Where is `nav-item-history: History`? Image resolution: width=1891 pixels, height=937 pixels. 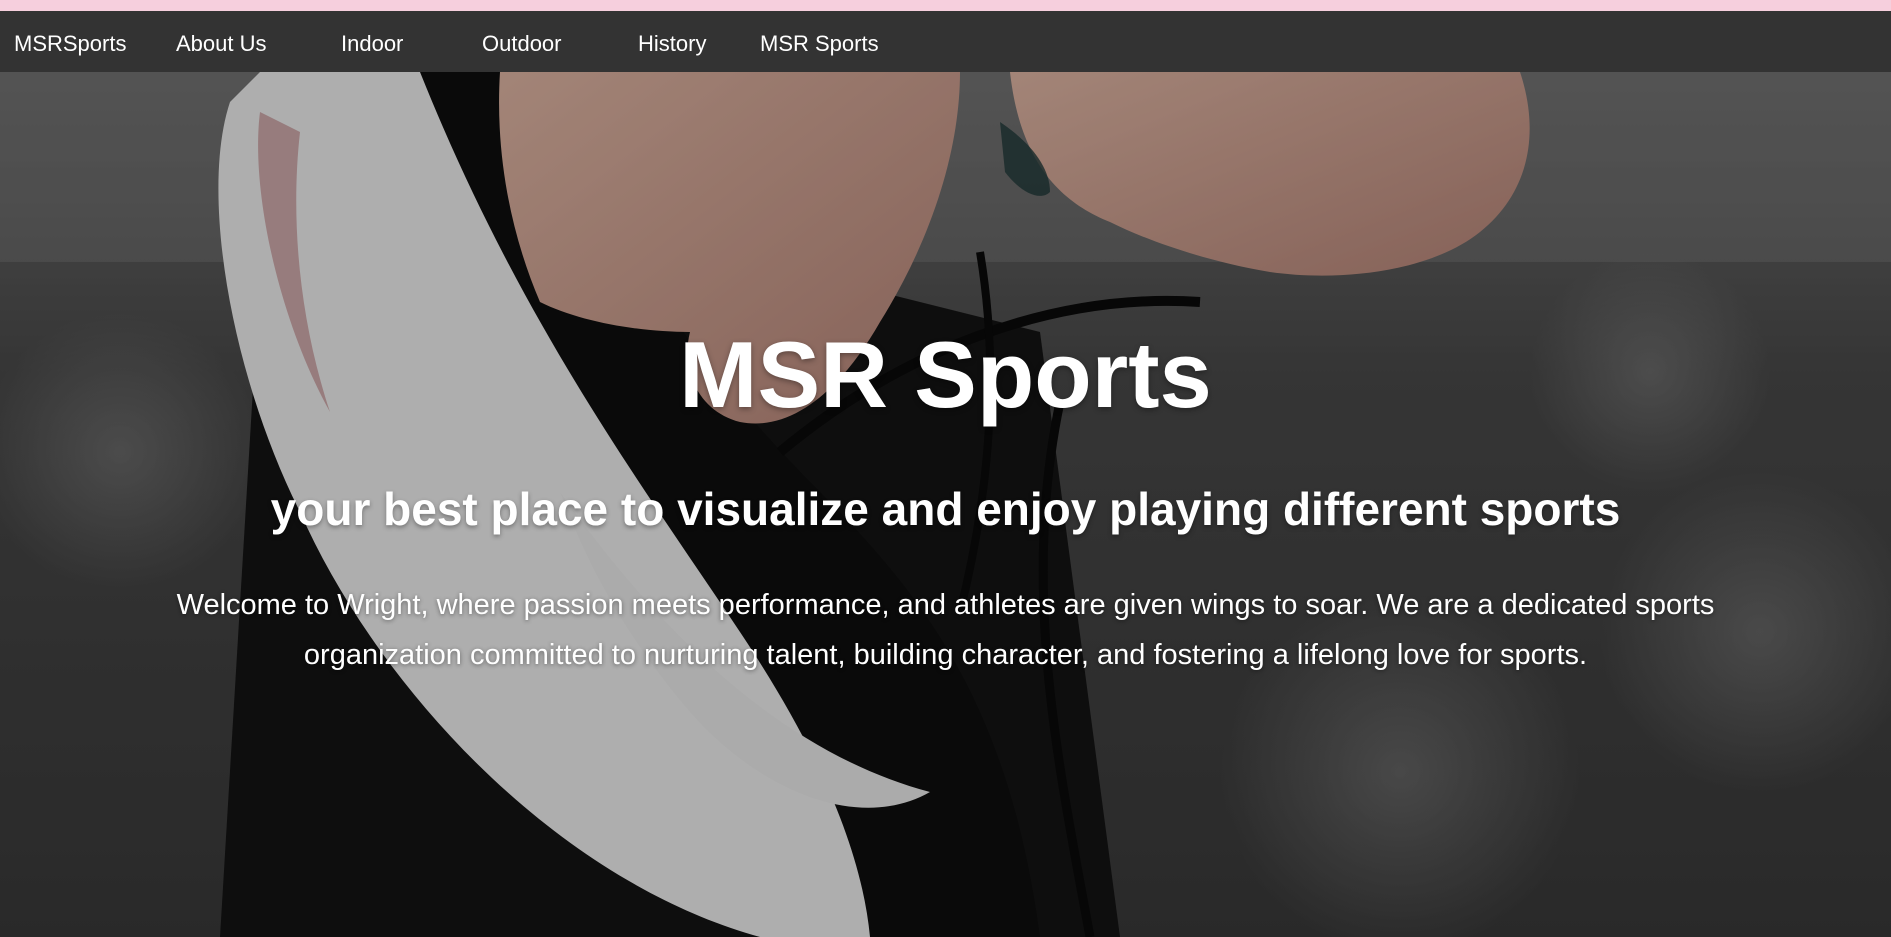 nav-item-history: History is located at coordinates (672, 44).